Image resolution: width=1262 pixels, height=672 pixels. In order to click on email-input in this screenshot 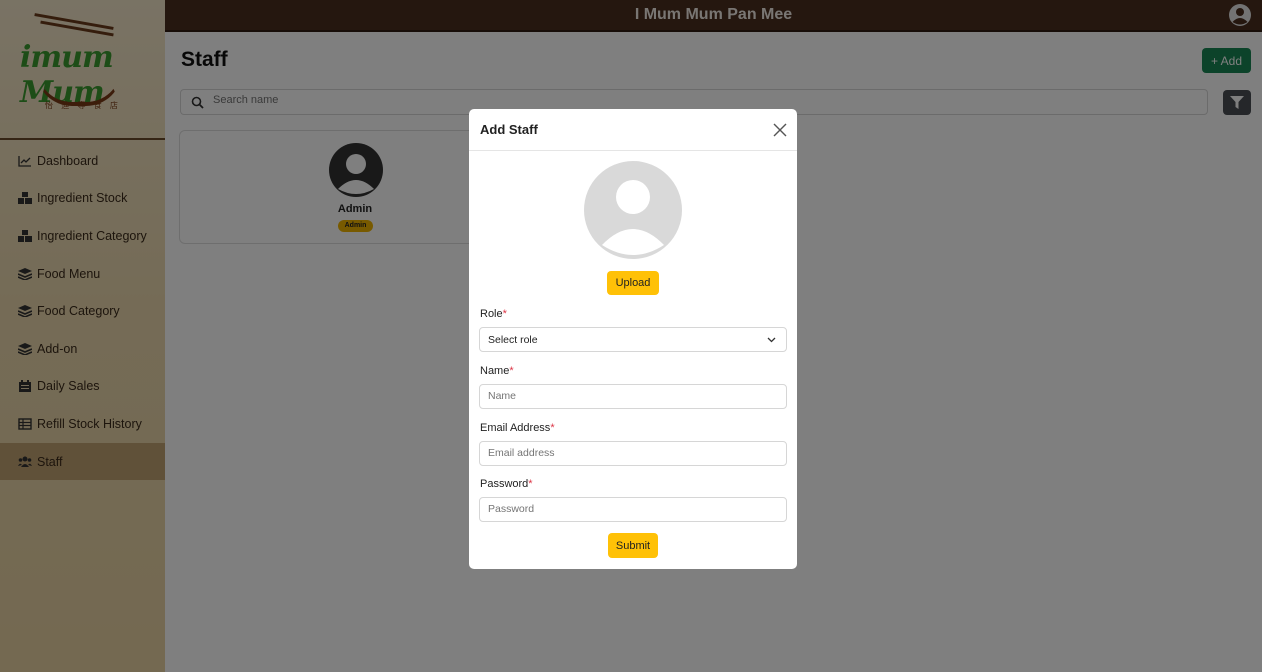, I will do `click(630, 453)`.